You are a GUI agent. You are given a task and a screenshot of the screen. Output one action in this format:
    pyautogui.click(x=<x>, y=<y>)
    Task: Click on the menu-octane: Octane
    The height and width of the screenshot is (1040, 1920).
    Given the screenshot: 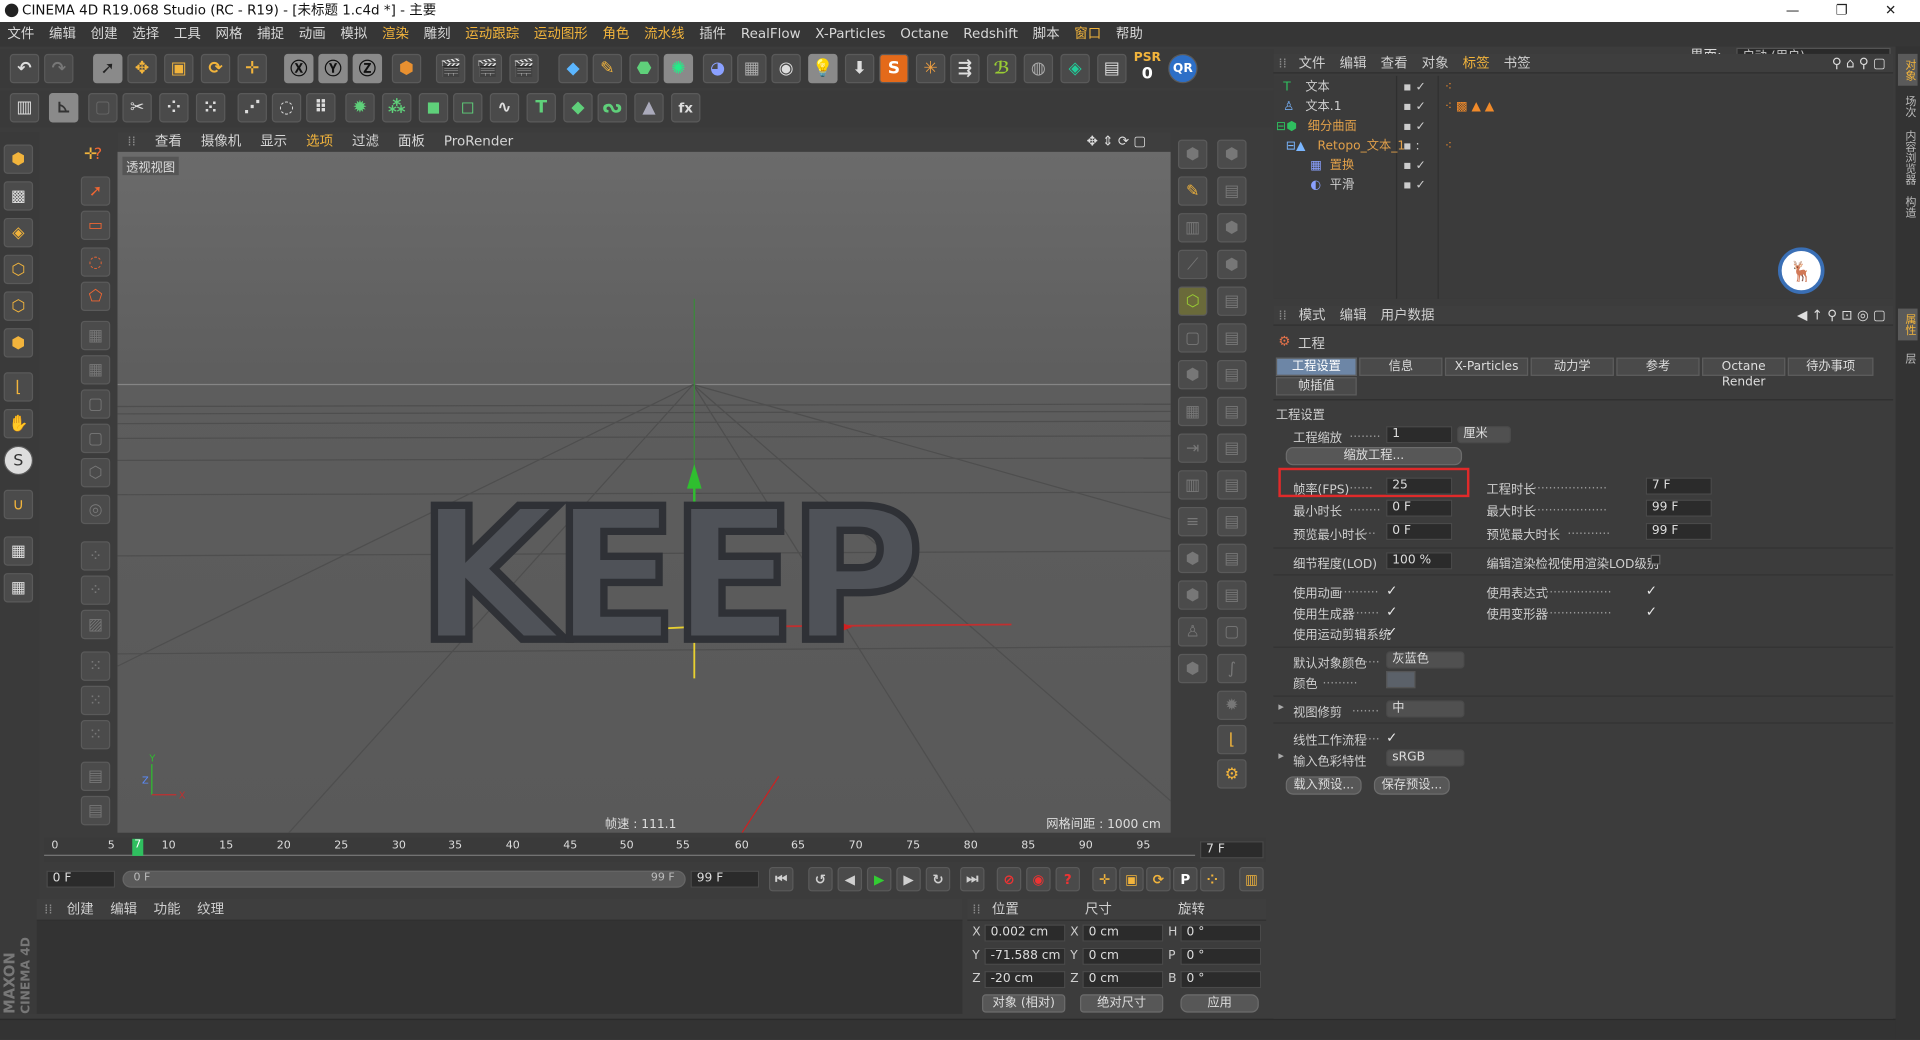 What is the action you would take?
    pyautogui.click(x=924, y=34)
    